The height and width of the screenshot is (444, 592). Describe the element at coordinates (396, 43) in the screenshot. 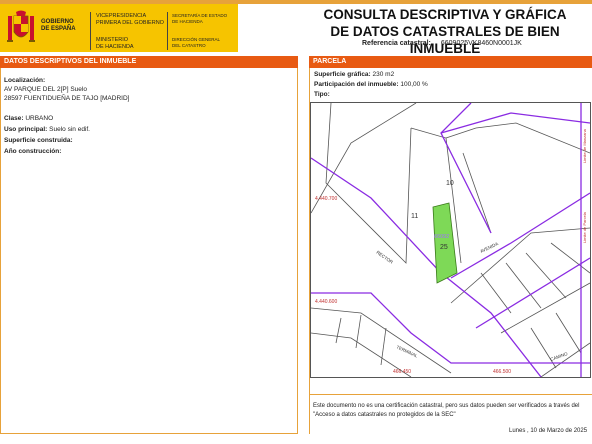

I see `ref-label: Referencia catastral:` at that location.